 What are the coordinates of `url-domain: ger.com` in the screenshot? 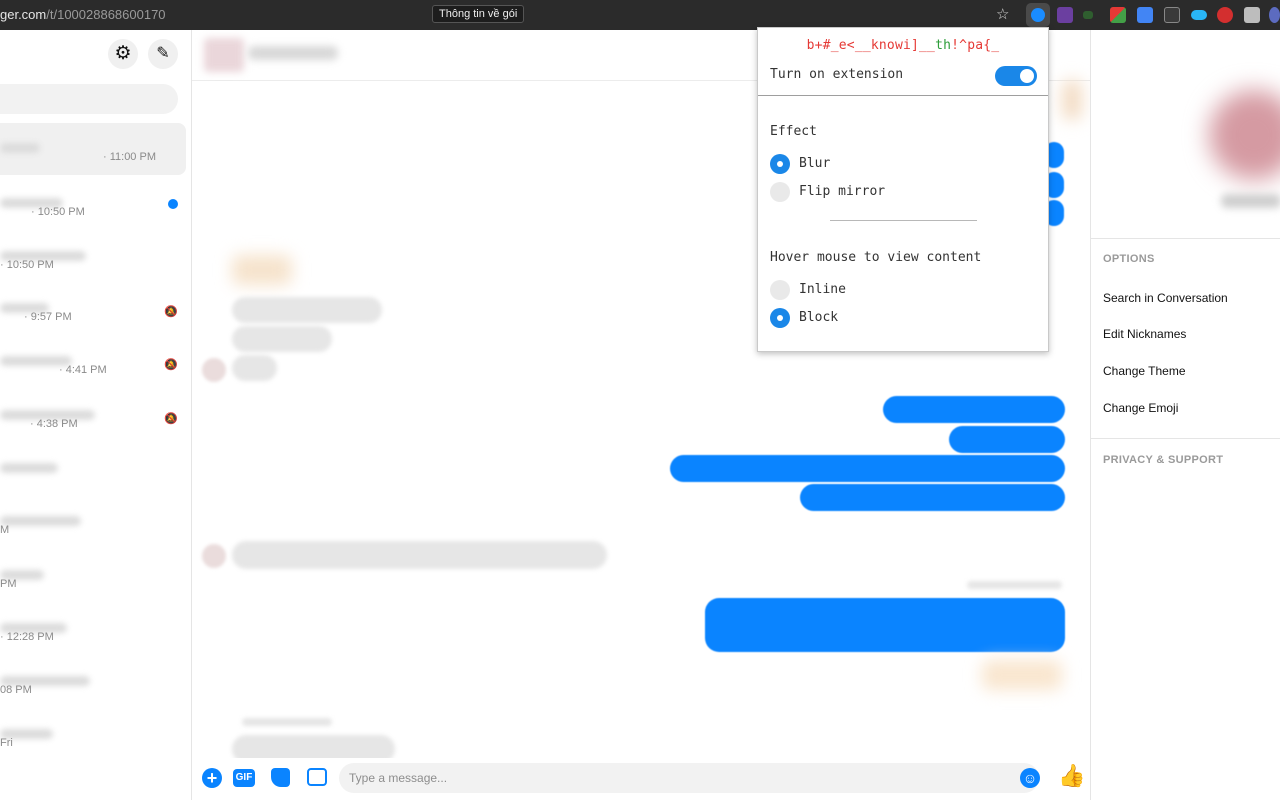 It's located at (23, 14).